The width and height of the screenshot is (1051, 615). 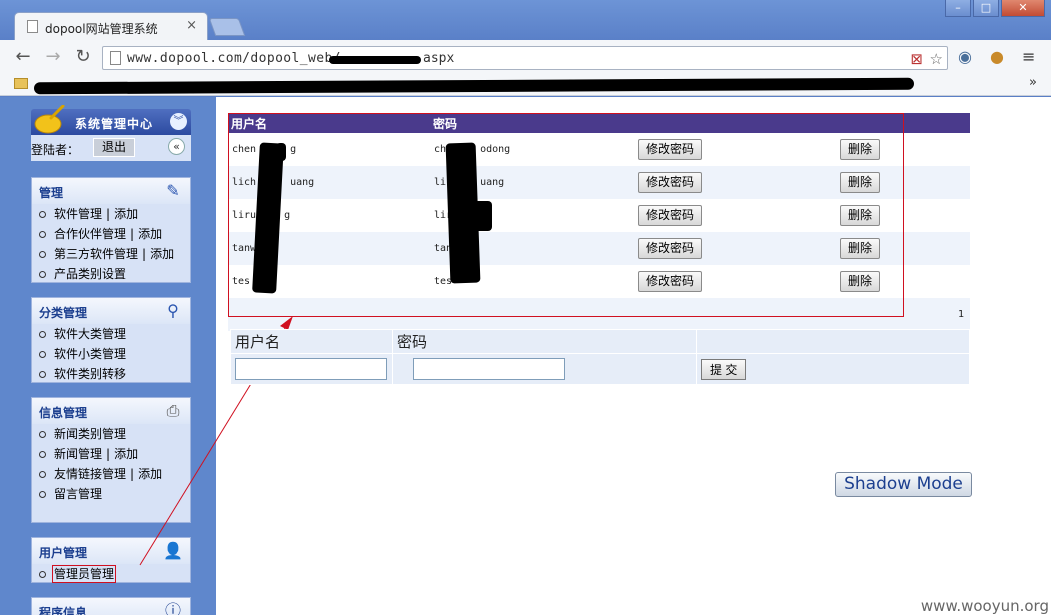 What do you see at coordinates (63, 553) in the screenshot?
I see `panel-title: 用户管理` at bounding box center [63, 553].